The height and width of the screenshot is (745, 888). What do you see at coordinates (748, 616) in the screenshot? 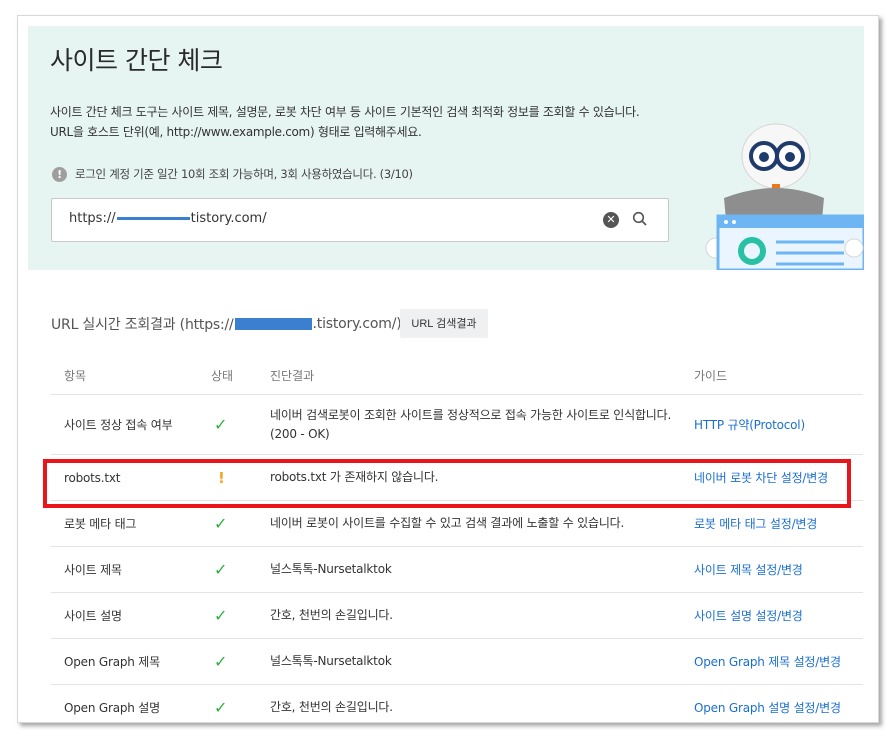
I see `guide-link: 사이트 설명 설정/변경` at bounding box center [748, 616].